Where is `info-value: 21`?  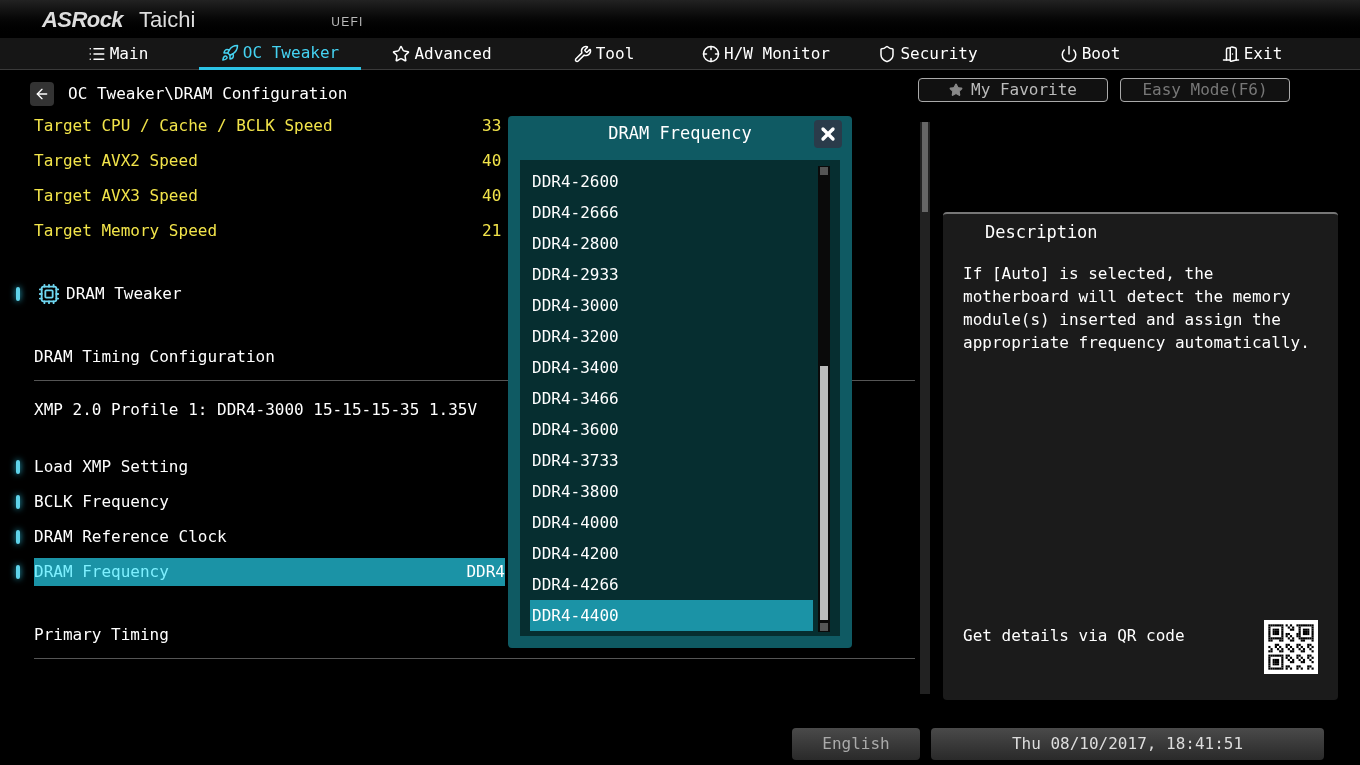 info-value: 21 is located at coordinates (492, 230).